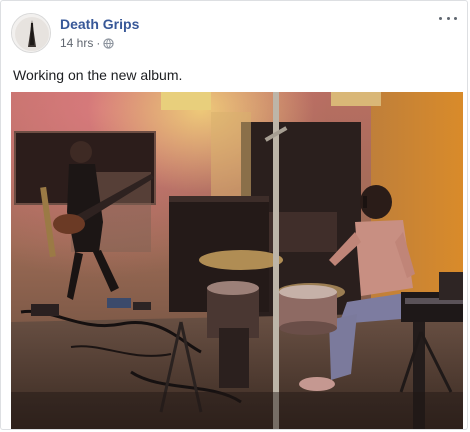  I want to click on avatar, so click(31, 33).